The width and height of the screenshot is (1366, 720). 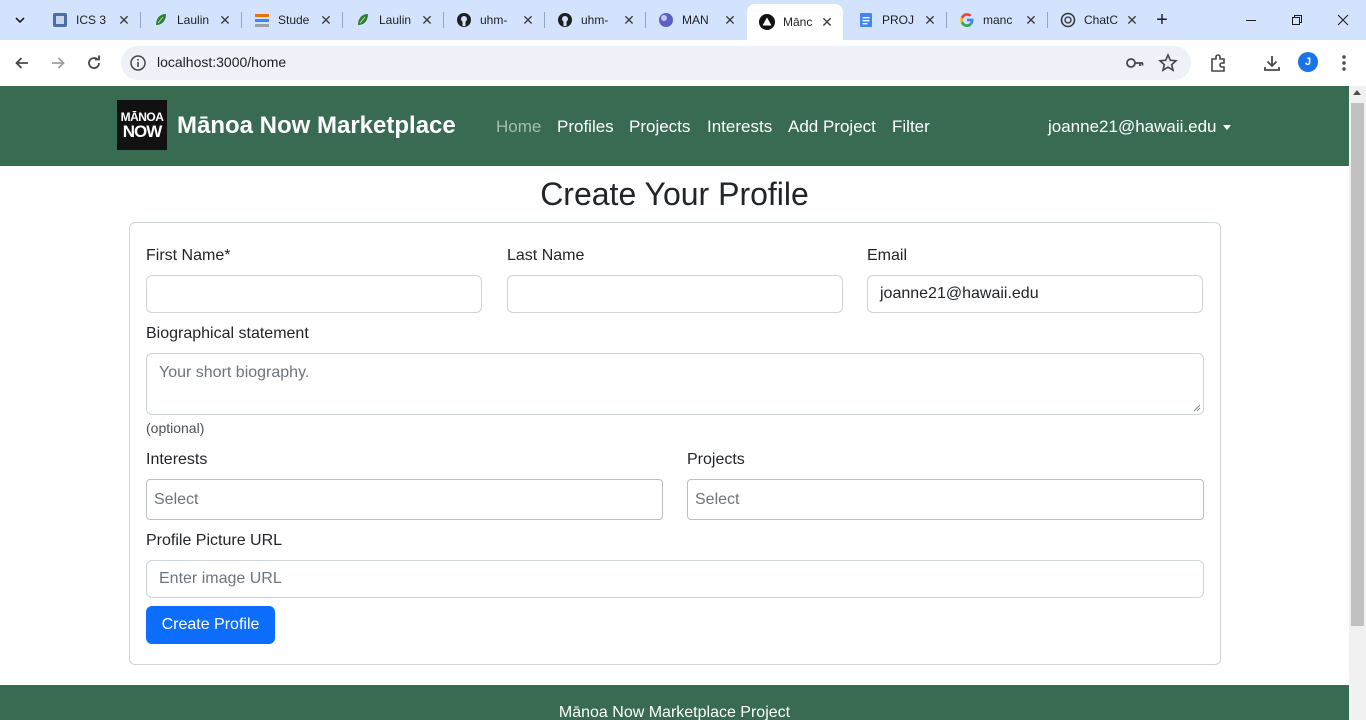 I want to click on bio-label: Biographical statement, so click(x=227, y=333).